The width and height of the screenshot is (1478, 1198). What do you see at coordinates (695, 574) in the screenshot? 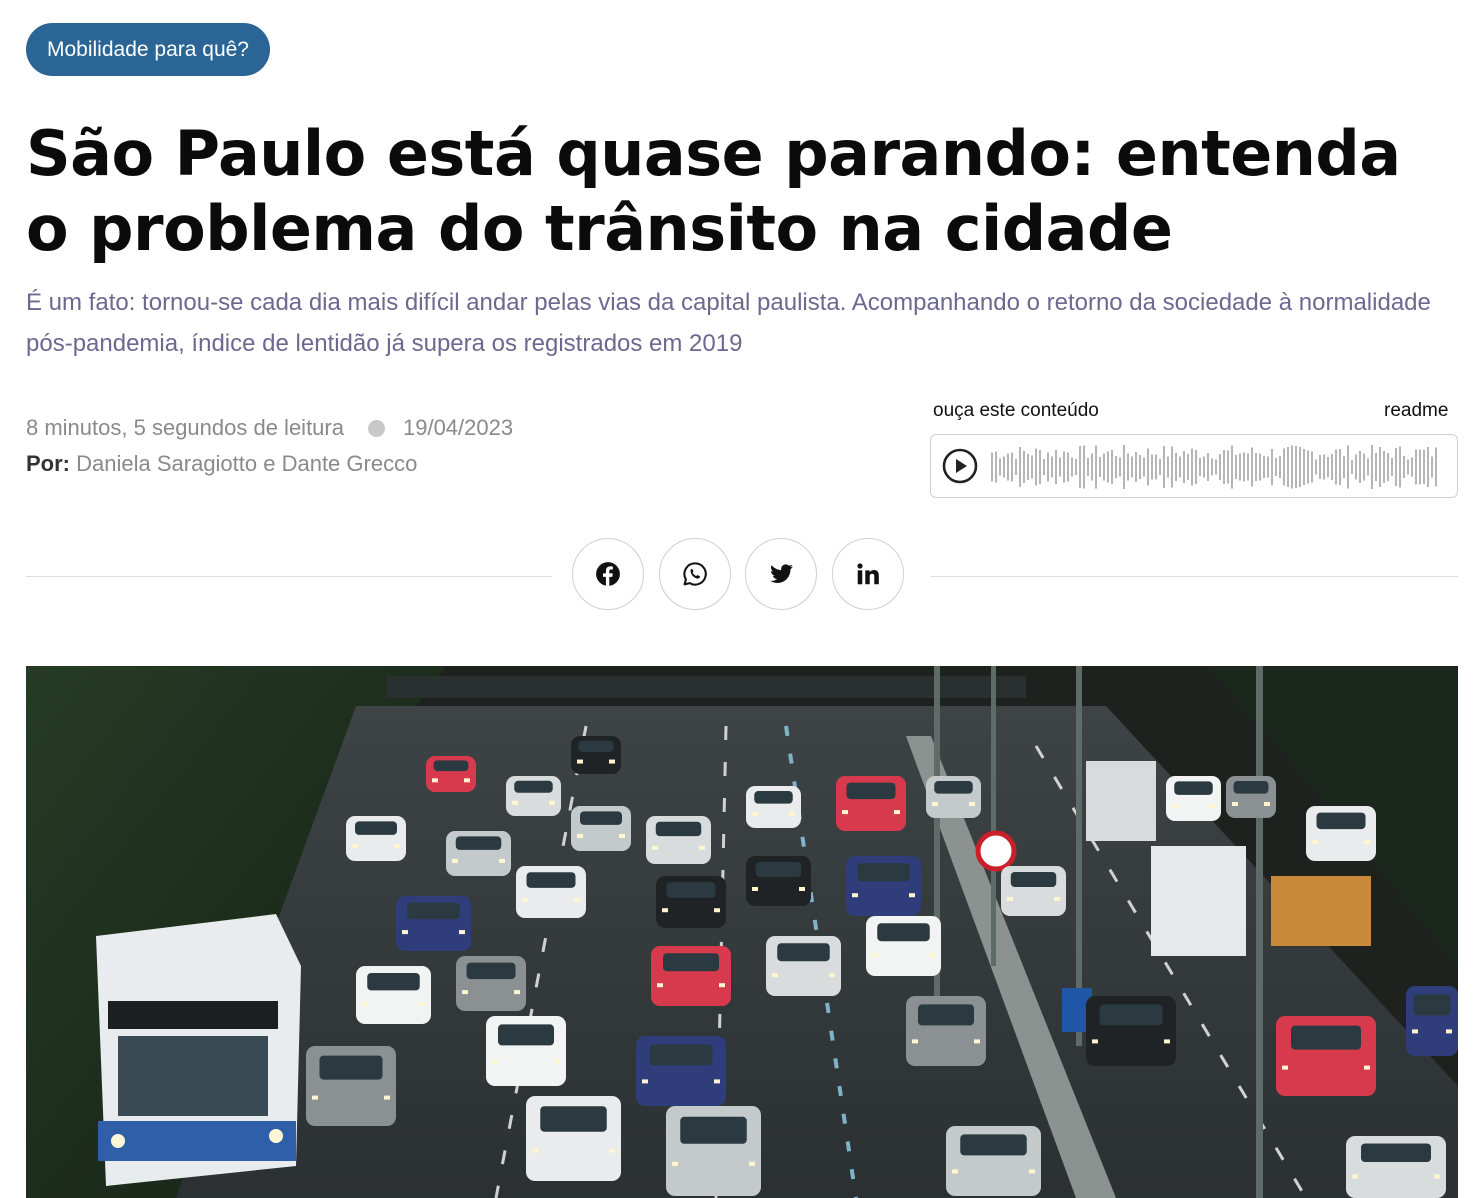
I see `share-whatsapp-button` at bounding box center [695, 574].